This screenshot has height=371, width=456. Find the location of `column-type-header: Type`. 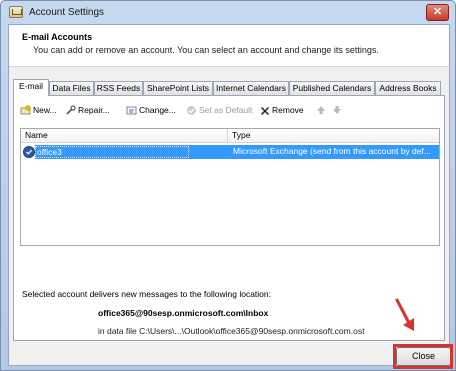

column-type-header: Type is located at coordinates (241, 135).